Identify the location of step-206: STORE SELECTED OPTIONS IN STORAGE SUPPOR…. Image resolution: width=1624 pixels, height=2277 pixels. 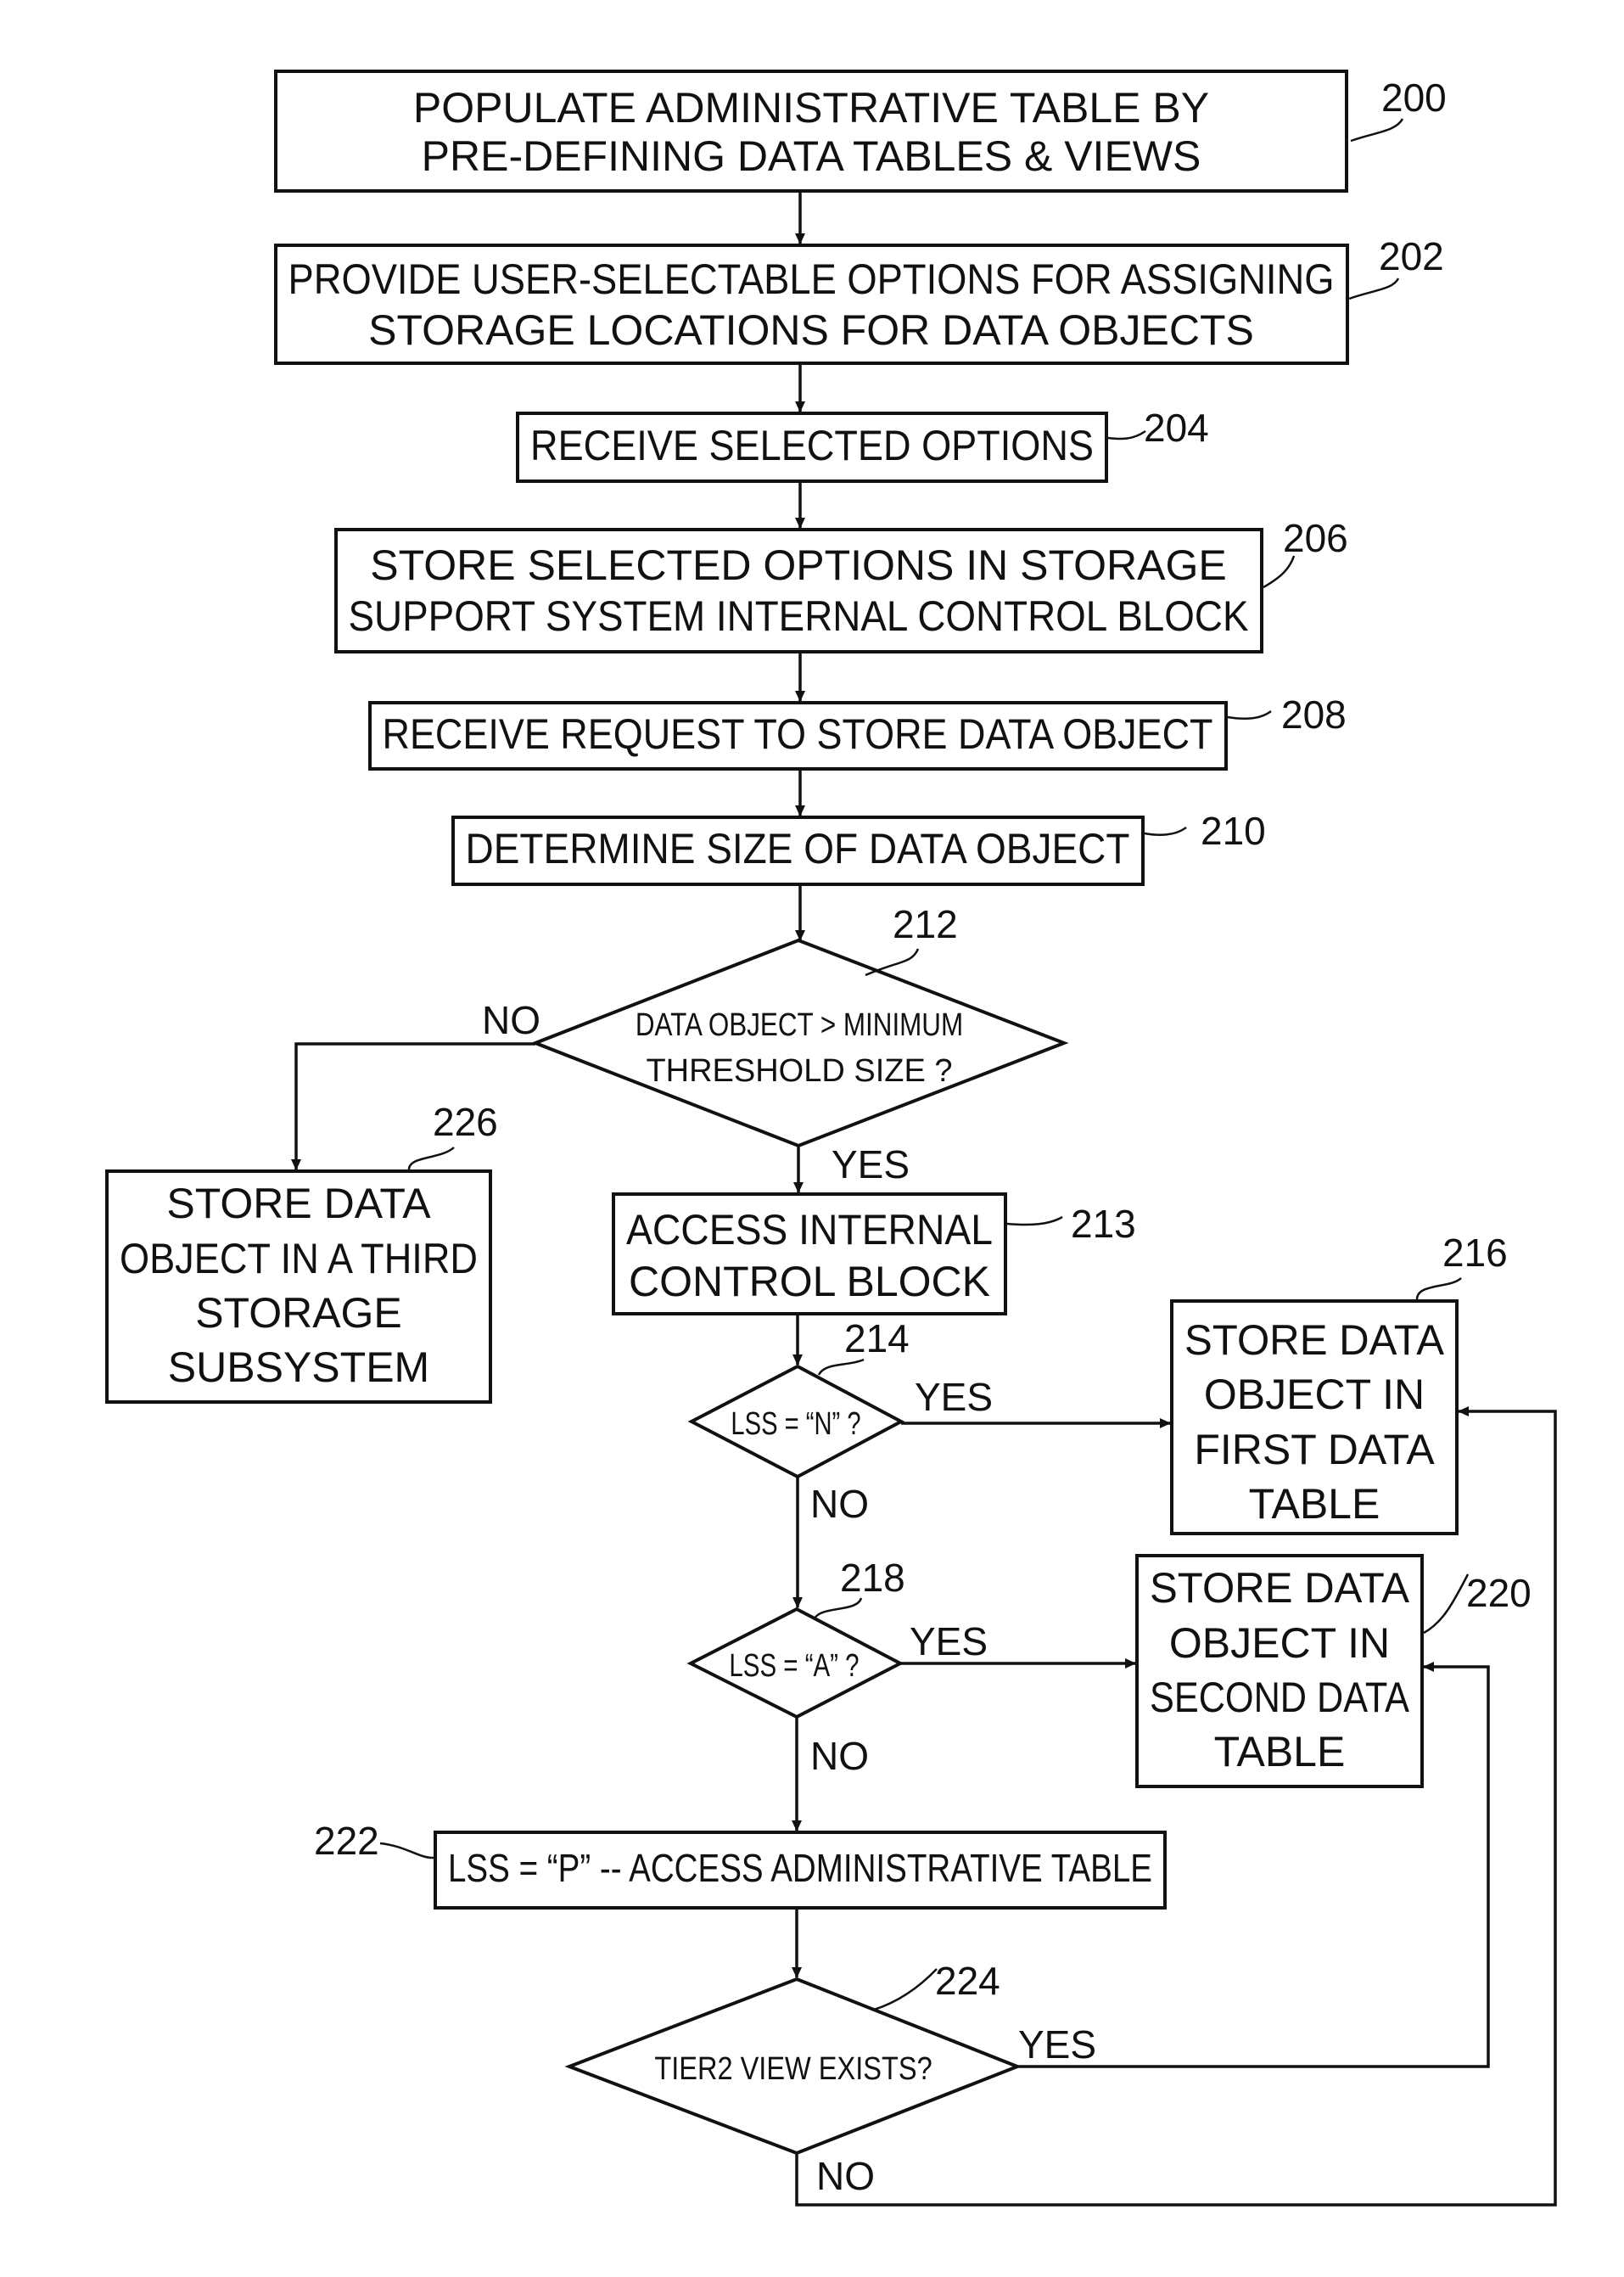
(841, 584).